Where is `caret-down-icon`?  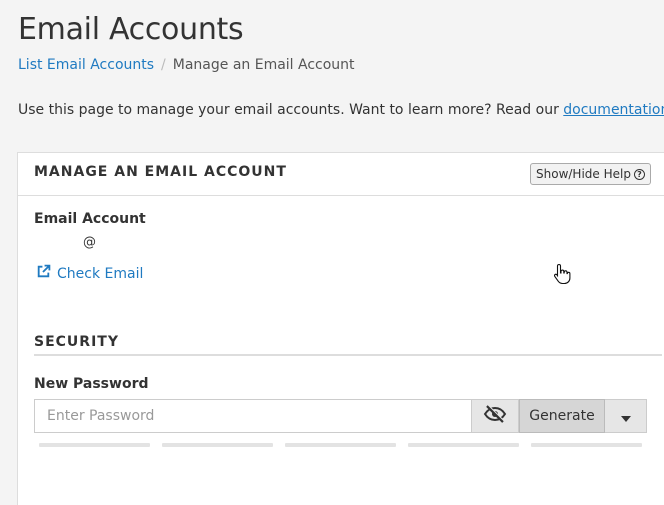
caret-down-icon is located at coordinates (625, 416).